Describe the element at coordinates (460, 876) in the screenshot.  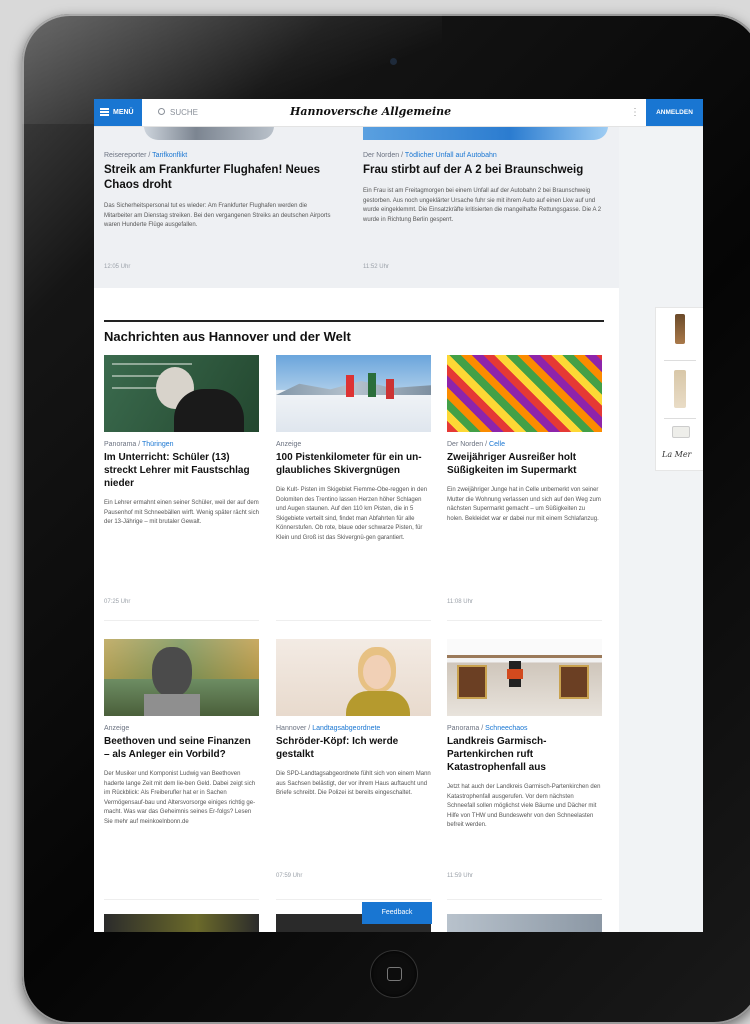
I see `article-time: 11:59 Uhr` at that location.